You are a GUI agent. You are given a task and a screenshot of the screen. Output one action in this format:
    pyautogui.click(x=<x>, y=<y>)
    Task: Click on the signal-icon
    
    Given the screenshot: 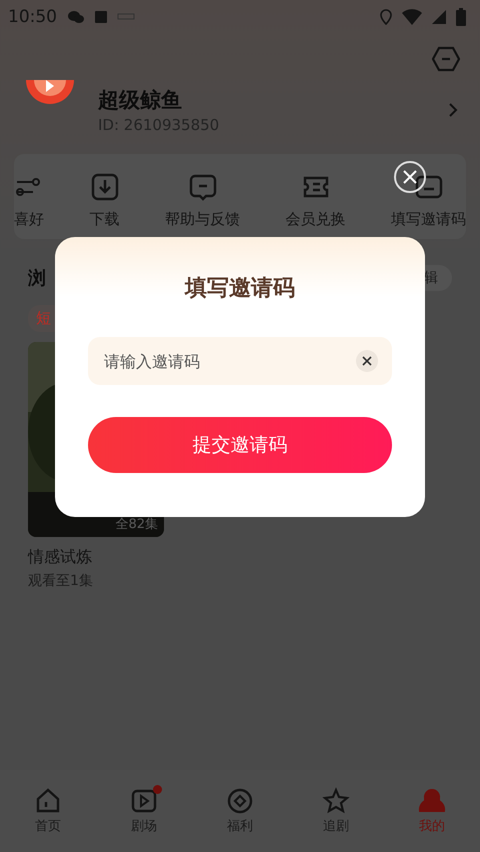 What is the action you would take?
    pyautogui.click(x=439, y=17)
    